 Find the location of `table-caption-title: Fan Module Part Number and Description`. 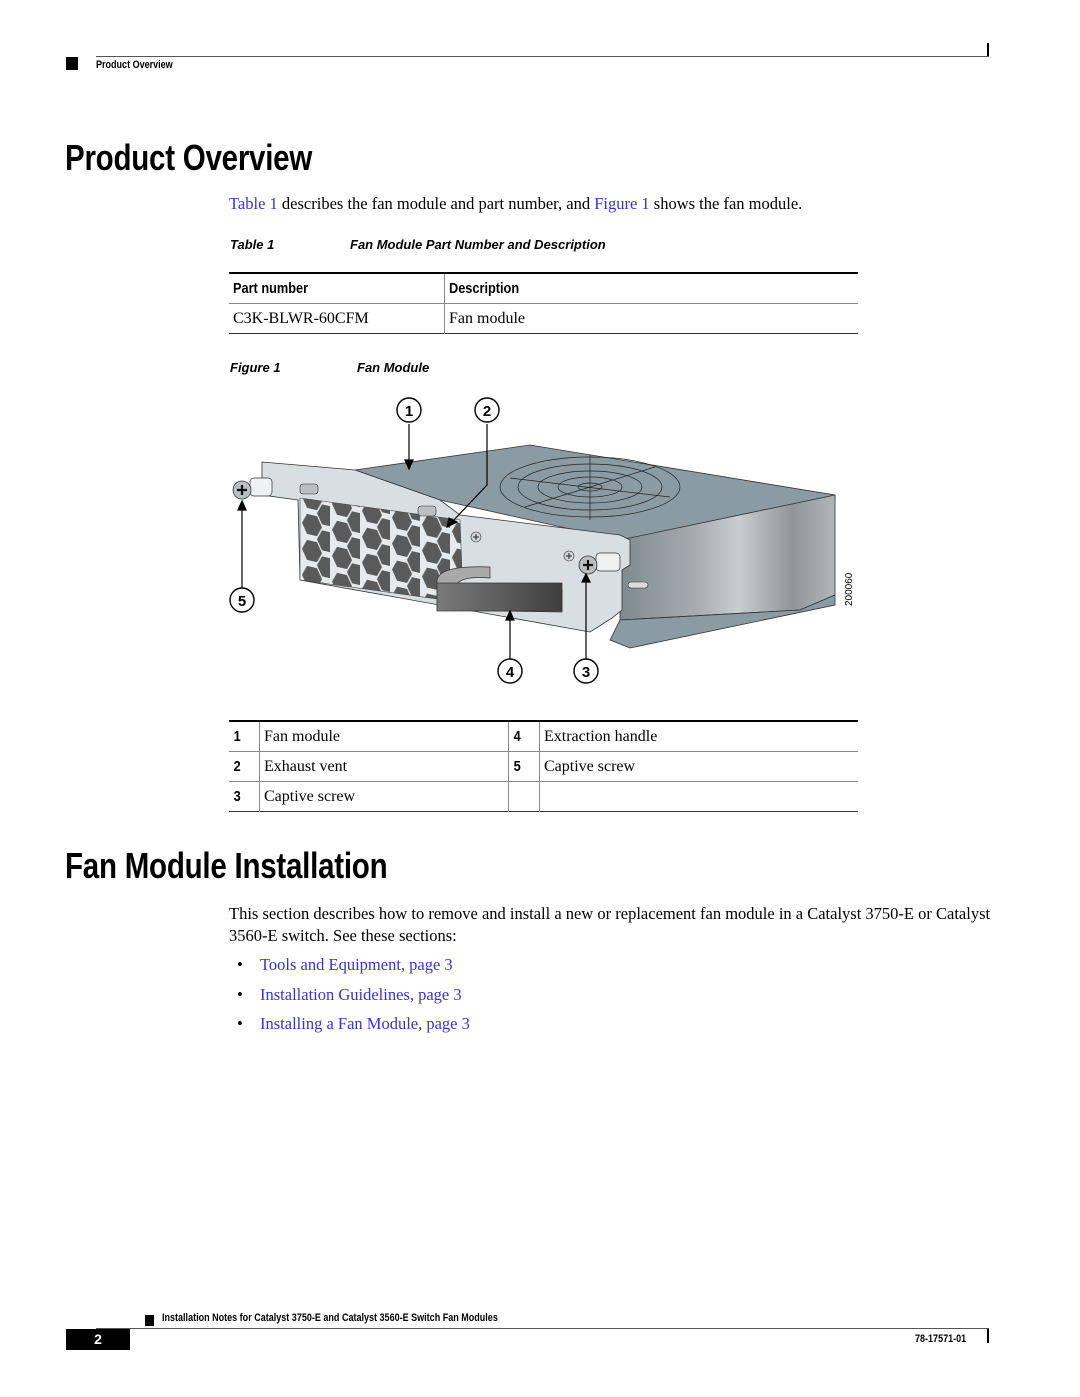

table-caption-title: Fan Module Part Number and Description is located at coordinates (478, 244).